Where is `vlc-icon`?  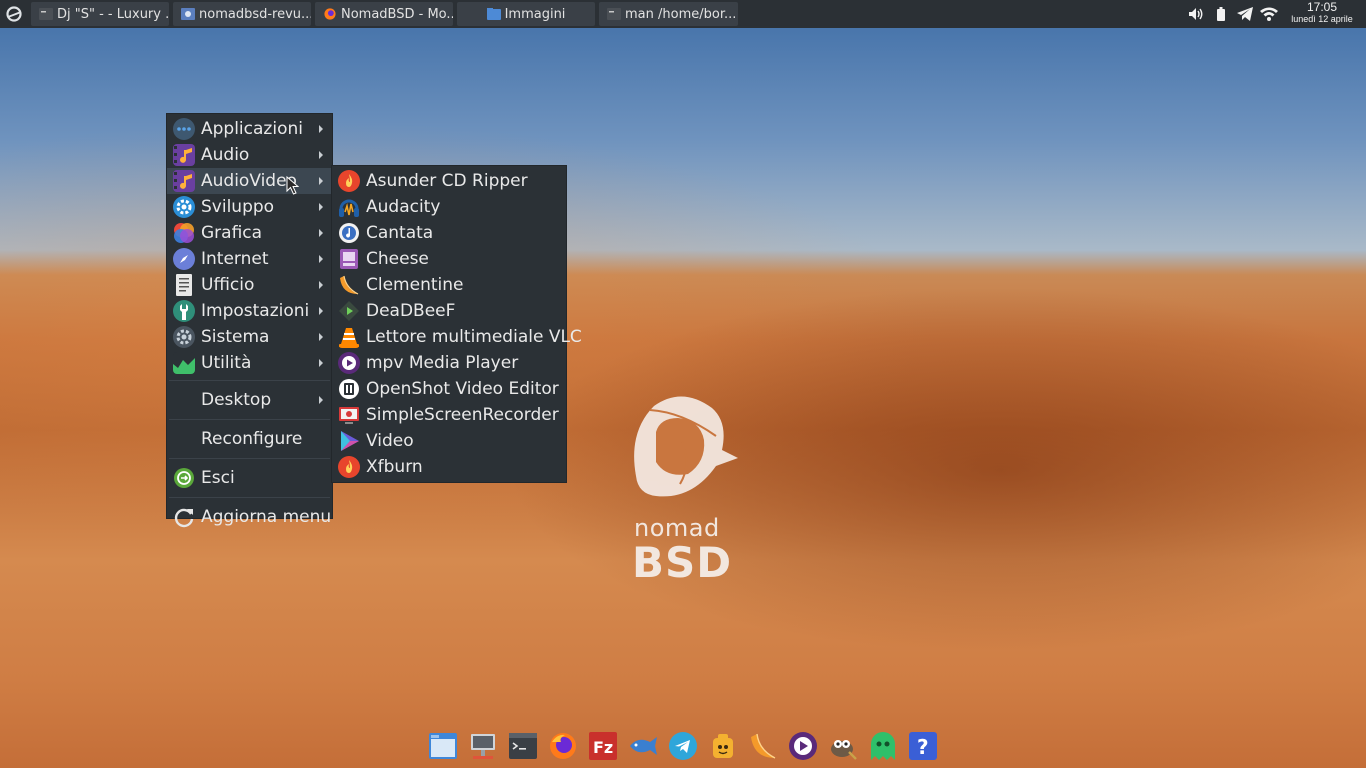
vlc-icon is located at coordinates (349, 338).